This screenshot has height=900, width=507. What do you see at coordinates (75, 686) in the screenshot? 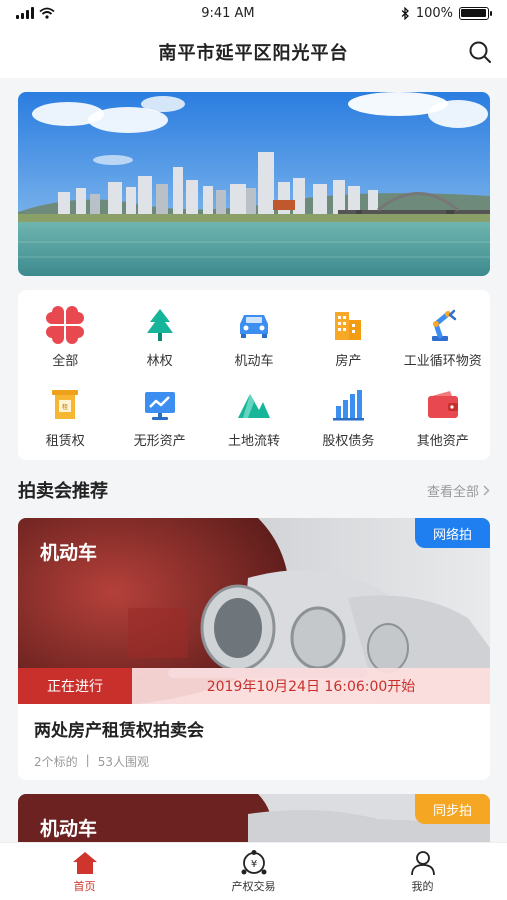
I see `status-badge: 正在进行` at bounding box center [75, 686].